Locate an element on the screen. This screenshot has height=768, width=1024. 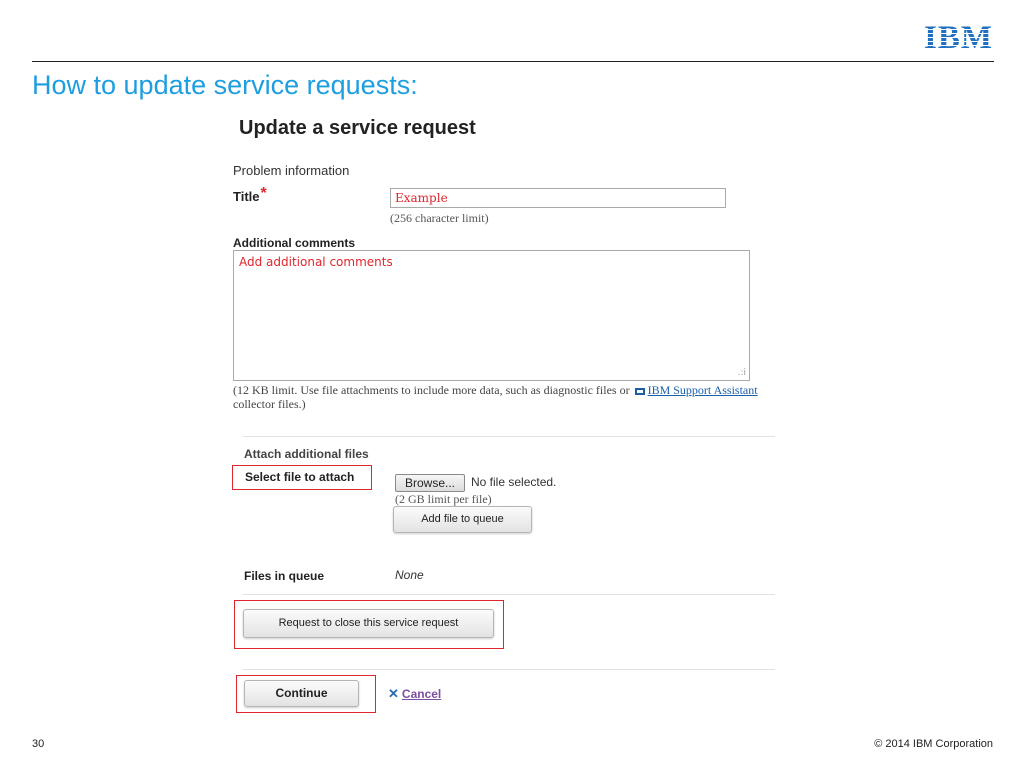
cancel-link: ✕ Cancel is located at coordinates (414, 694).